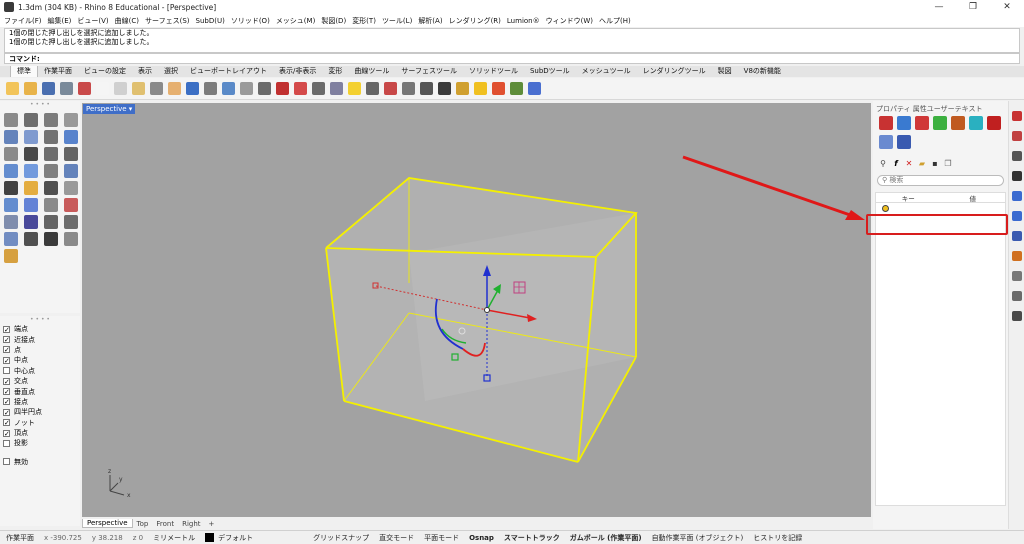 This screenshot has width=1024, height=544. I want to click on status-z-coordinate: z 0, so click(138, 537).